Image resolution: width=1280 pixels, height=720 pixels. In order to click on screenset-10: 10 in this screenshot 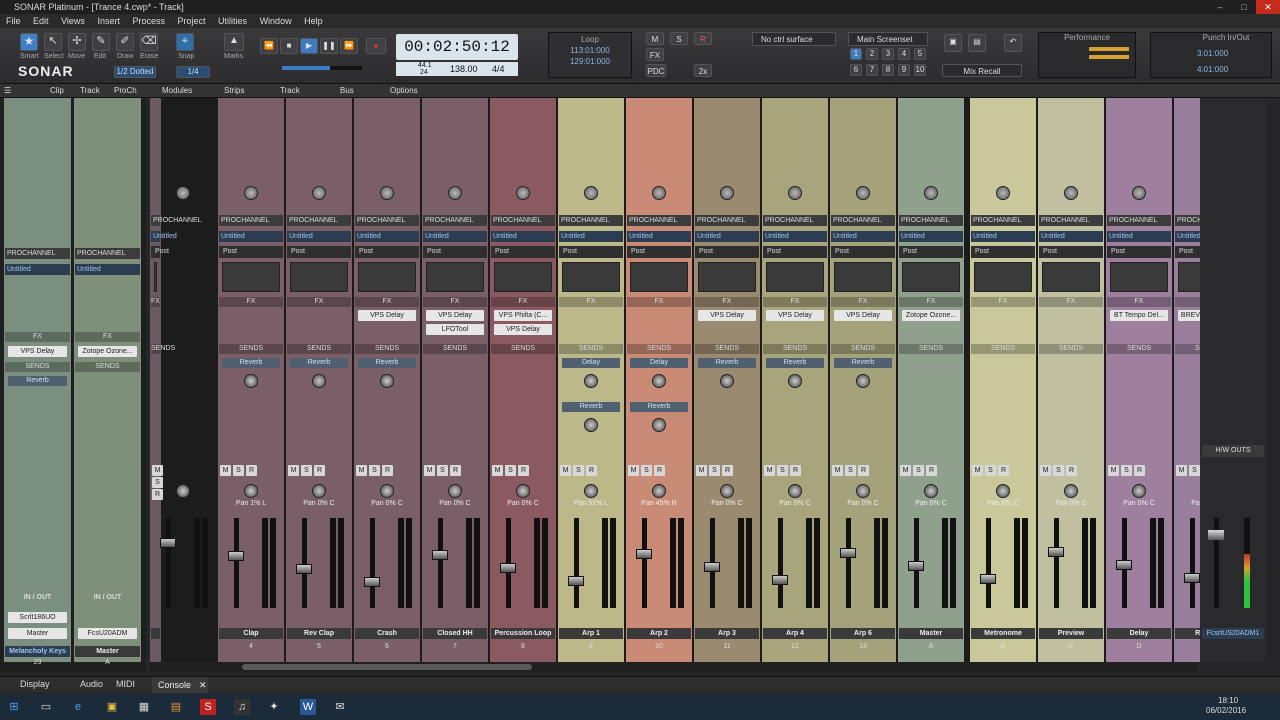, I will do `click(920, 70)`.